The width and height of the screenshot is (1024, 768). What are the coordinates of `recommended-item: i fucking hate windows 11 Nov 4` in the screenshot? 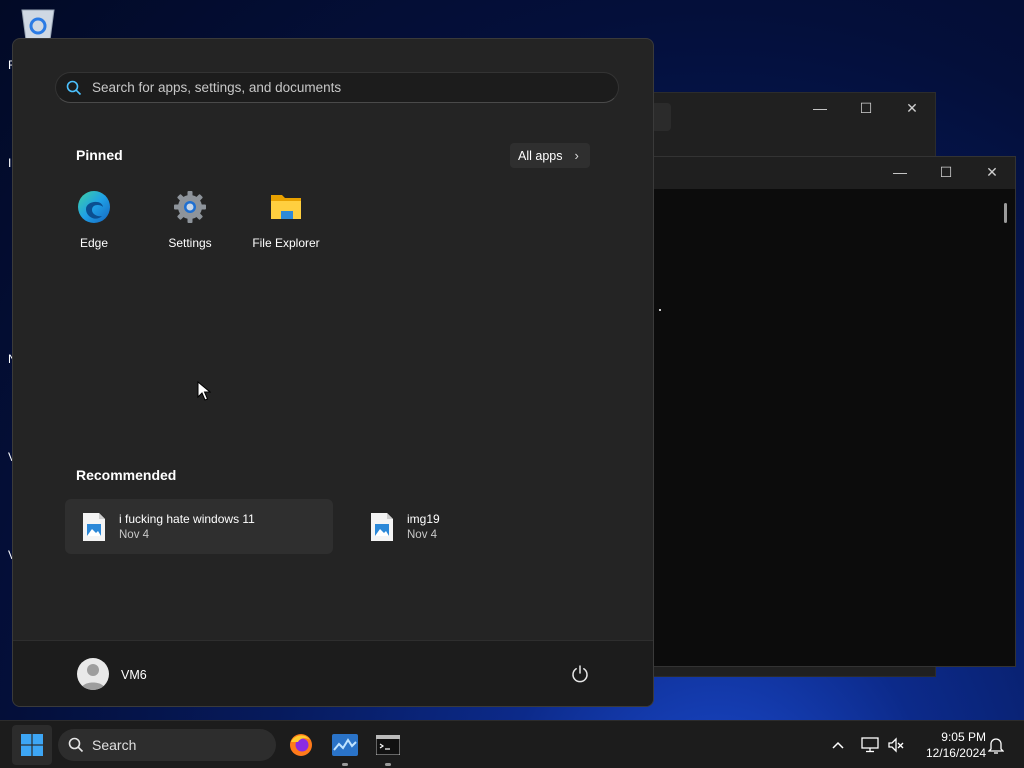 It's located at (199, 526).